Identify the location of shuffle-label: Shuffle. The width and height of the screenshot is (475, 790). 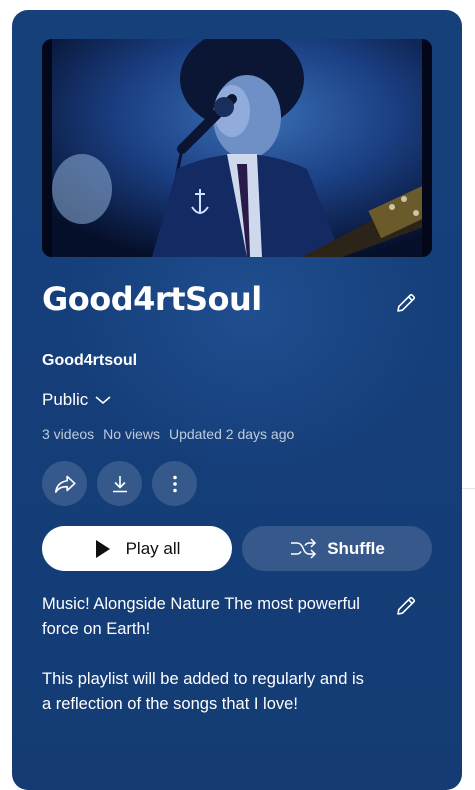
(356, 548).